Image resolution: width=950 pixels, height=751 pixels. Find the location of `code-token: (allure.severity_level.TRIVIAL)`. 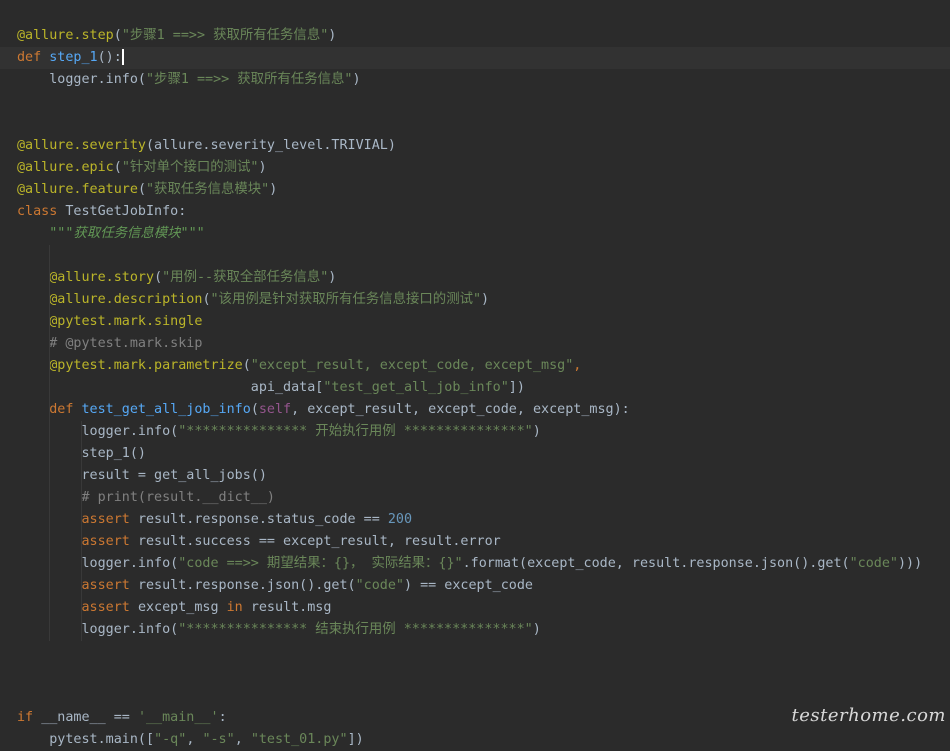

code-token: (allure.severity_level.TRIVIAL) is located at coordinates (271, 145).